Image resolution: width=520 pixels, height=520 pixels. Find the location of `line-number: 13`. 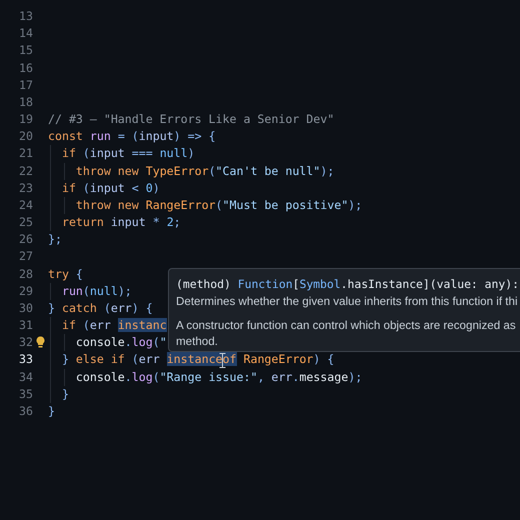

line-number: 13 is located at coordinates (25, 16).